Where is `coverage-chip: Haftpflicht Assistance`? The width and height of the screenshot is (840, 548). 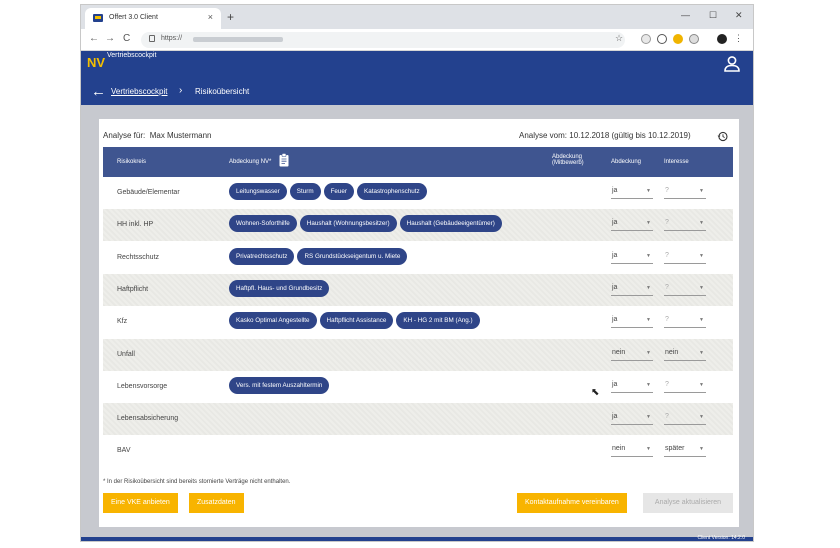 coverage-chip: Haftpflicht Assistance is located at coordinates (356, 321).